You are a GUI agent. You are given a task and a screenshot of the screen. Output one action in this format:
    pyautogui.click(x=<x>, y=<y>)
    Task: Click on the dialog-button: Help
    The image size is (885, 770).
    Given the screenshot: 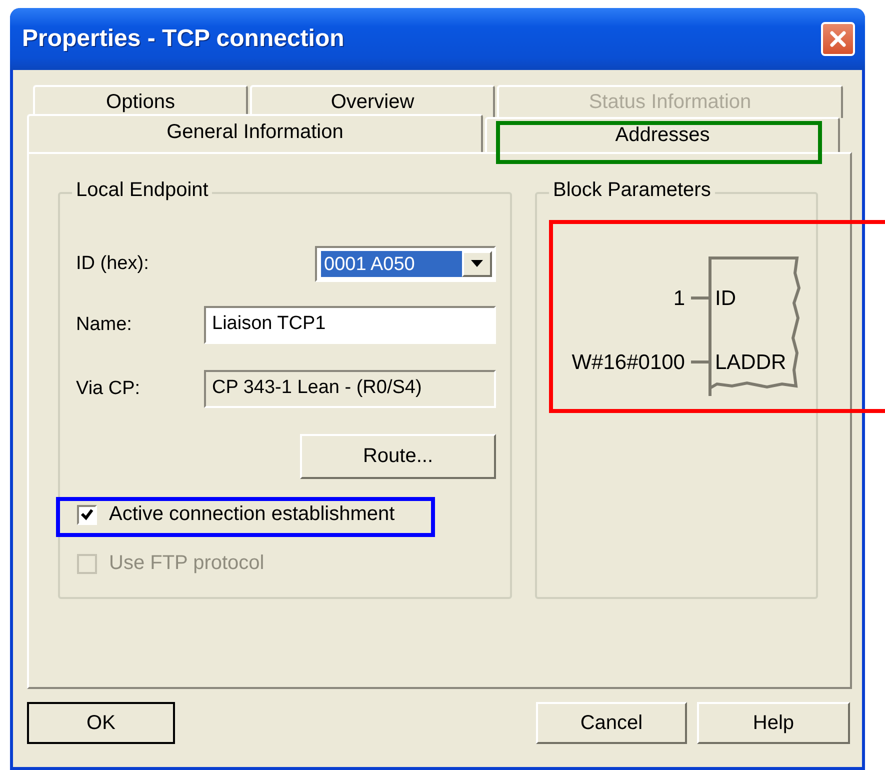 What is the action you would take?
    pyautogui.click(x=773, y=723)
    